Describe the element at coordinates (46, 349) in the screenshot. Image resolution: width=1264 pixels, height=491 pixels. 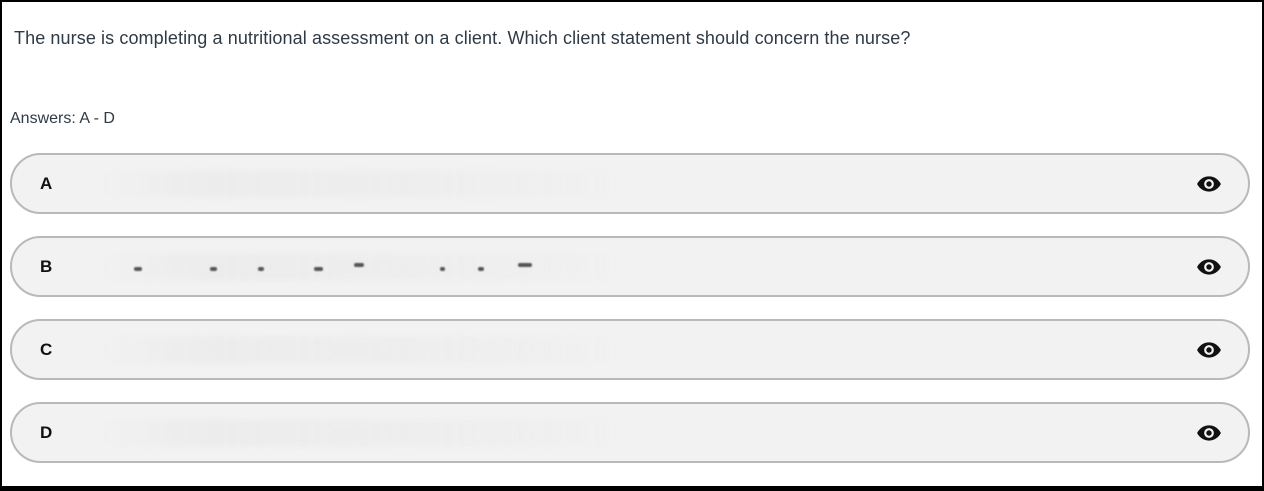
I see `option-letter: C` at that location.